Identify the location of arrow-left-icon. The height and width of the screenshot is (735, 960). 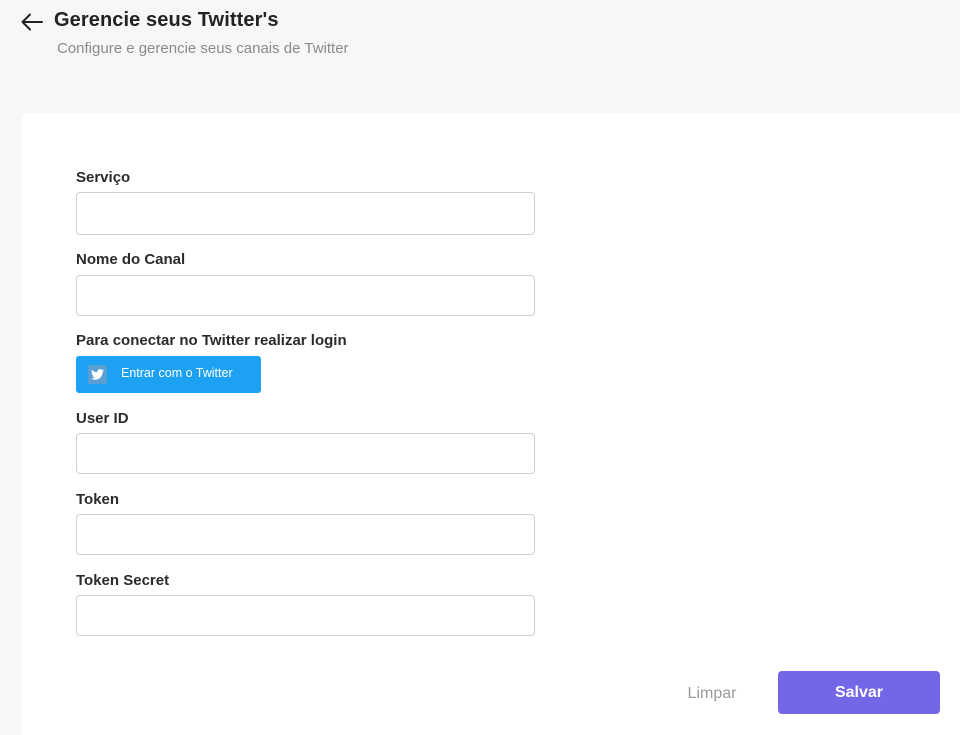
(32, 22).